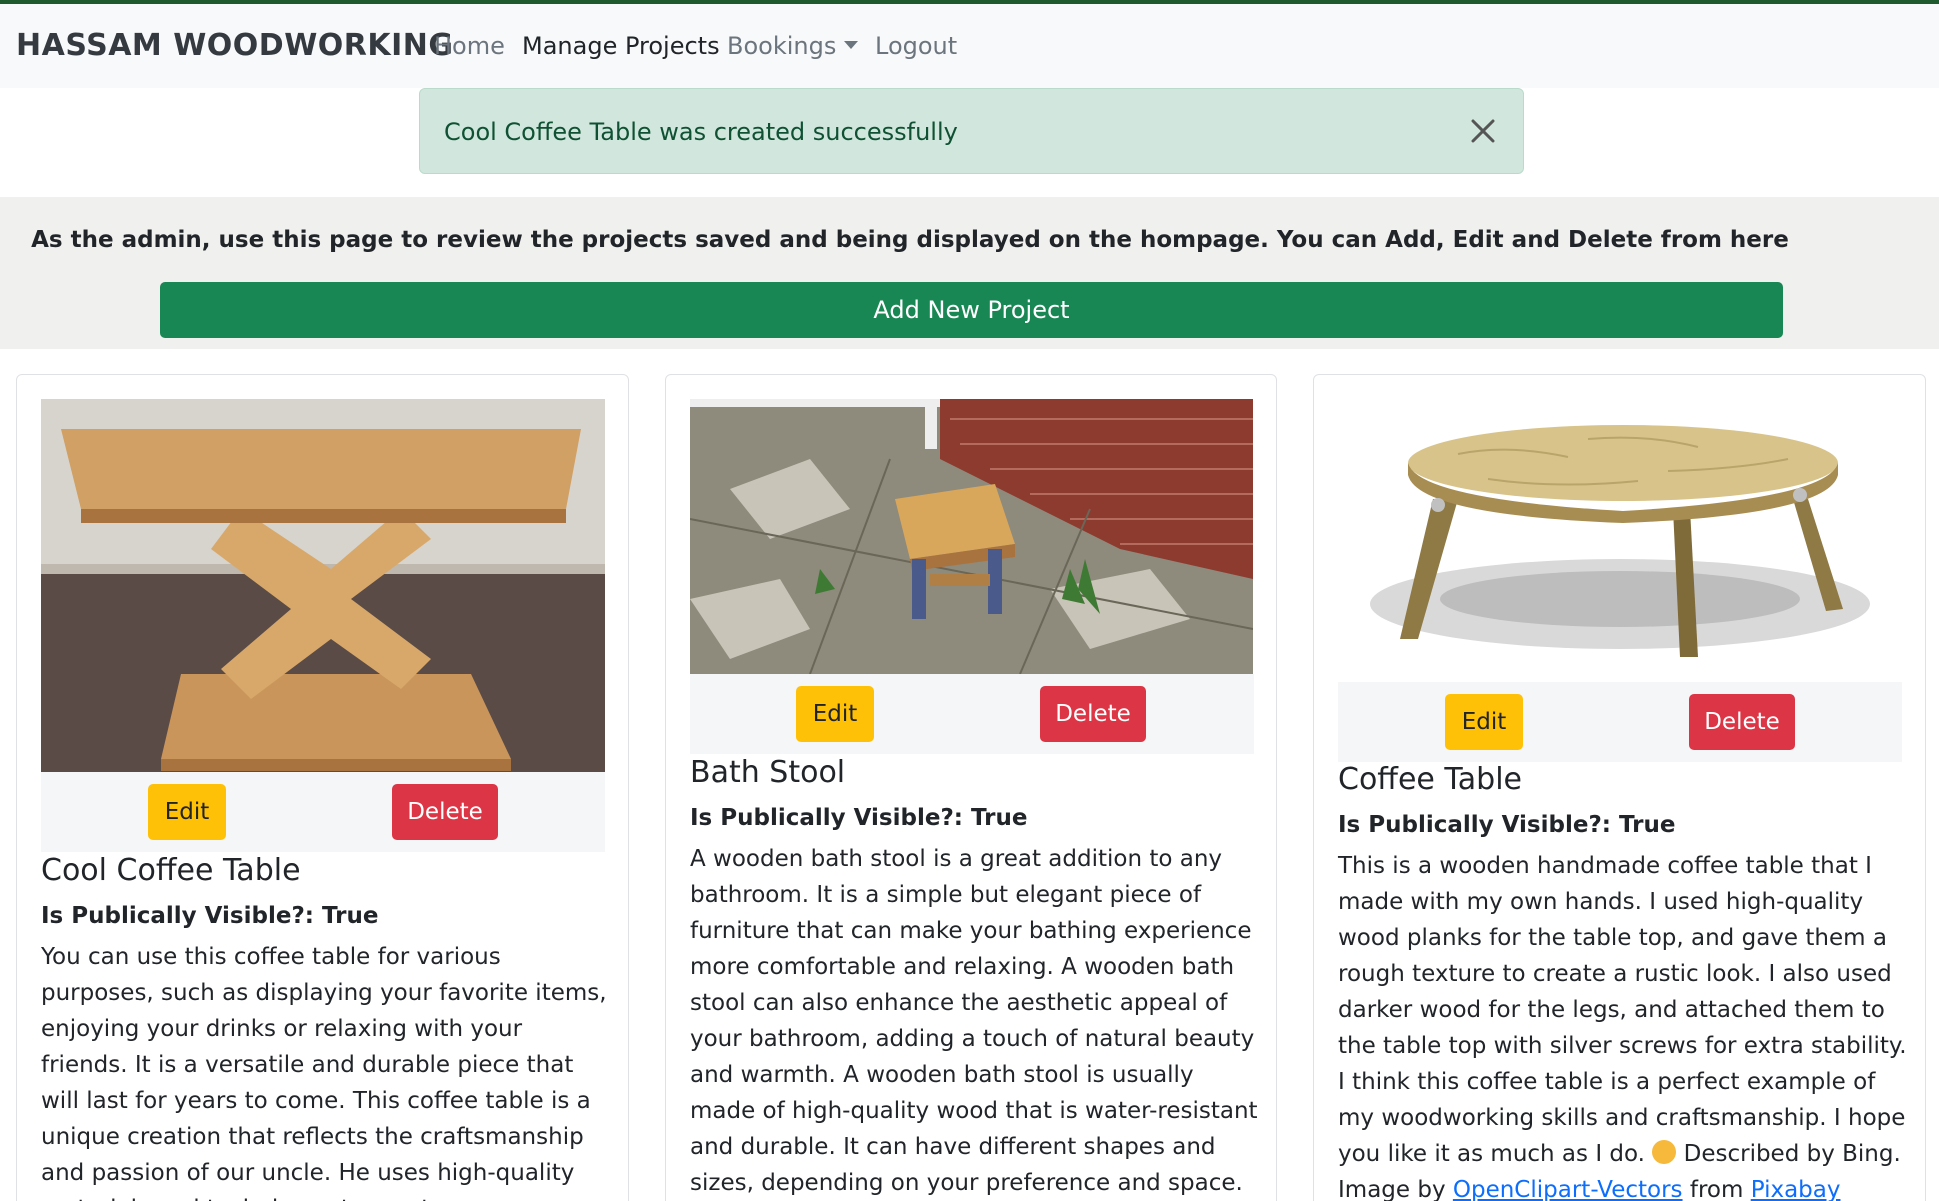 The image size is (1939, 1201). I want to click on nav-manage-projects-link: Manage Projects, so click(621, 46).